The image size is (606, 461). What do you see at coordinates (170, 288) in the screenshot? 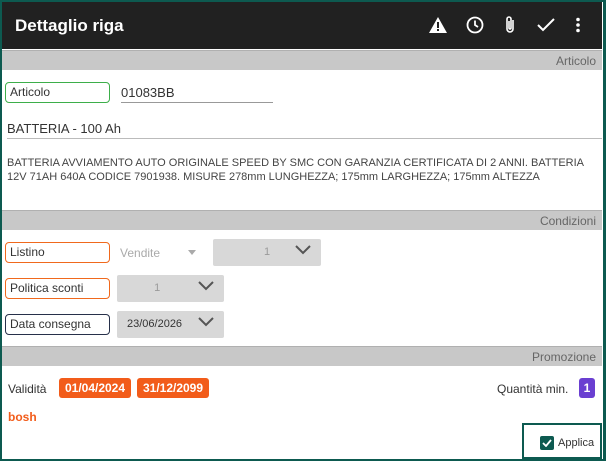
I see `politica-sconti-select: 1` at bounding box center [170, 288].